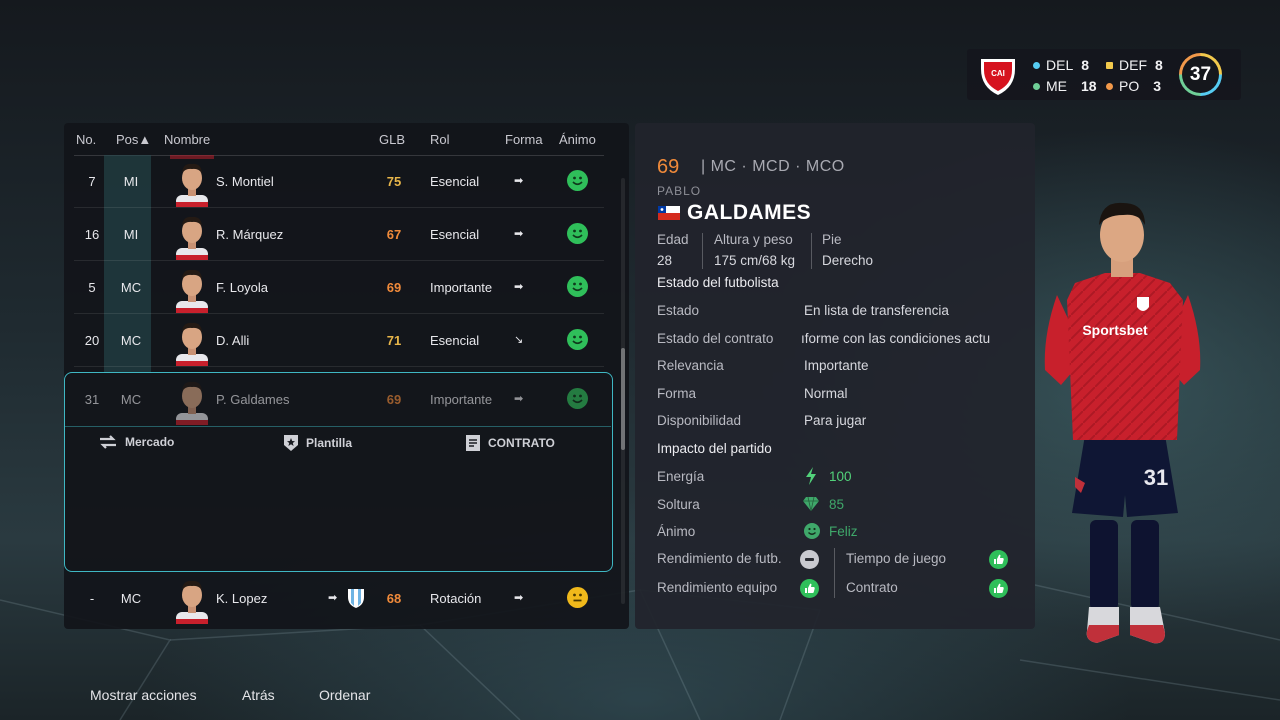 The image size is (1280, 720). What do you see at coordinates (719, 558) in the screenshot?
I see `player-performance-label: Rendimiento de futb.` at bounding box center [719, 558].